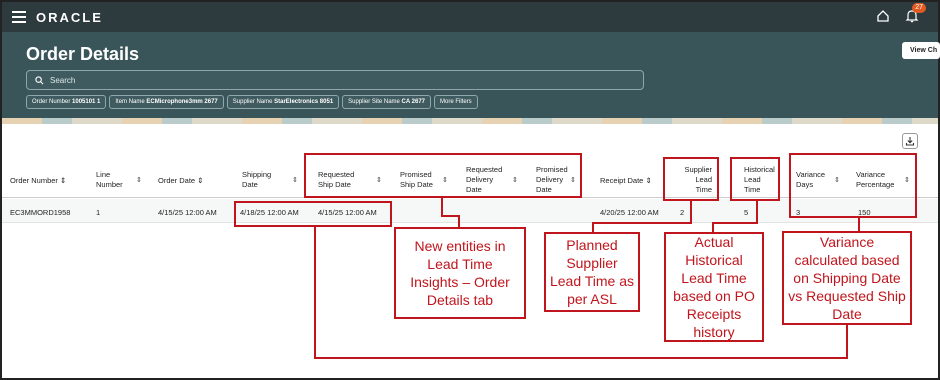 The image size is (940, 380). Describe the element at coordinates (256, 180) in the screenshot. I see `col-shipping-date: Shipping Date` at that location.